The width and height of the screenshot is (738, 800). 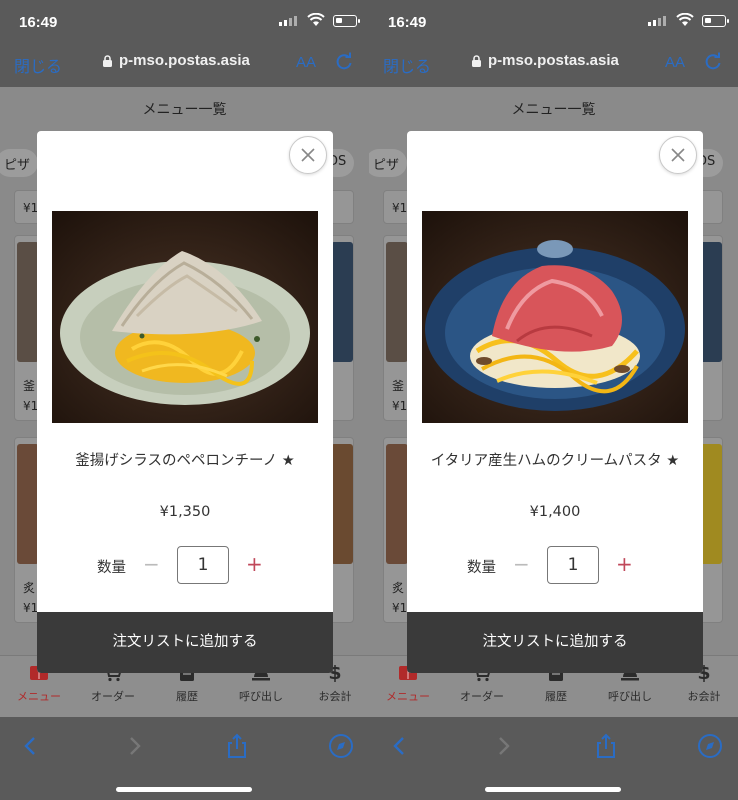 I want to click on item-name: 釜揚げシラスのペペロンチーノ ★, so click(x=185, y=461).